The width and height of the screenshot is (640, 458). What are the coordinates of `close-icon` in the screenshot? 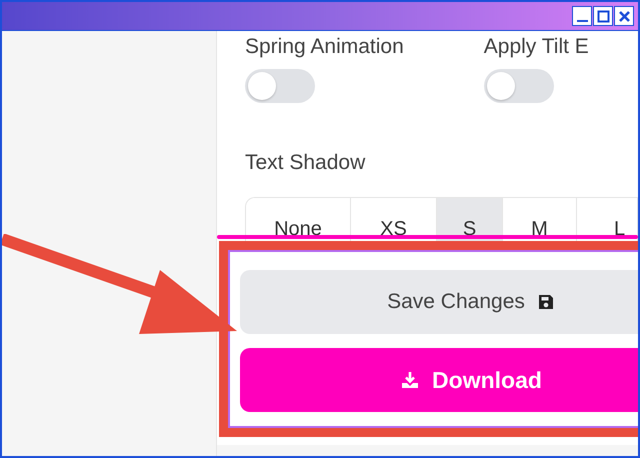 It's located at (624, 16).